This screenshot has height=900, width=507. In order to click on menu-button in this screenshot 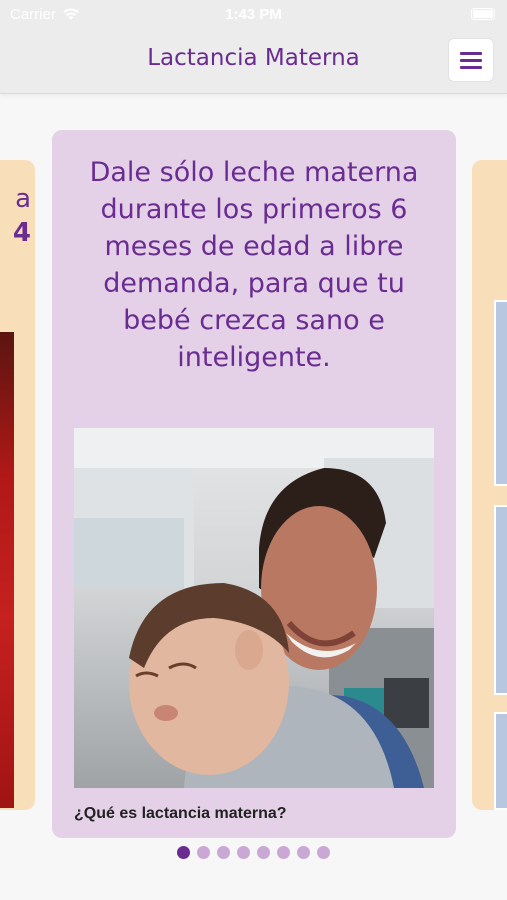, I will do `click(471, 60)`.